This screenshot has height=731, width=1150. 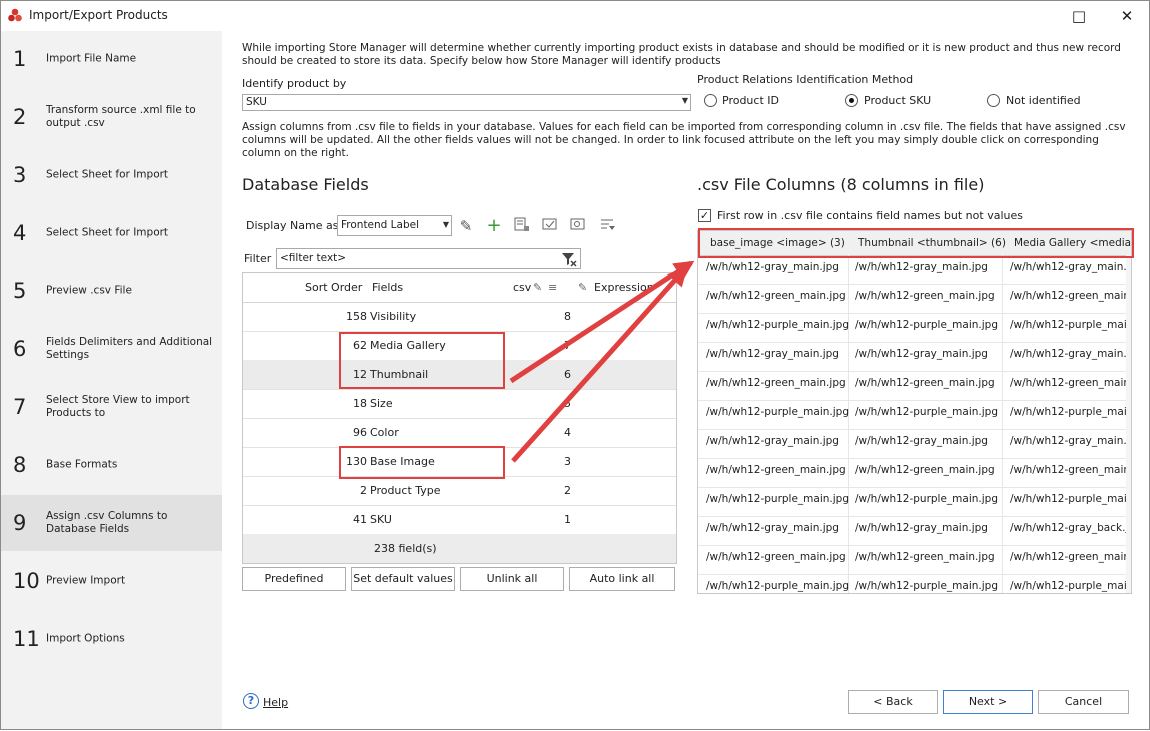 What do you see at coordinates (422, 360) in the screenshot?
I see `highlight-media-thumbnail` at bounding box center [422, 360].